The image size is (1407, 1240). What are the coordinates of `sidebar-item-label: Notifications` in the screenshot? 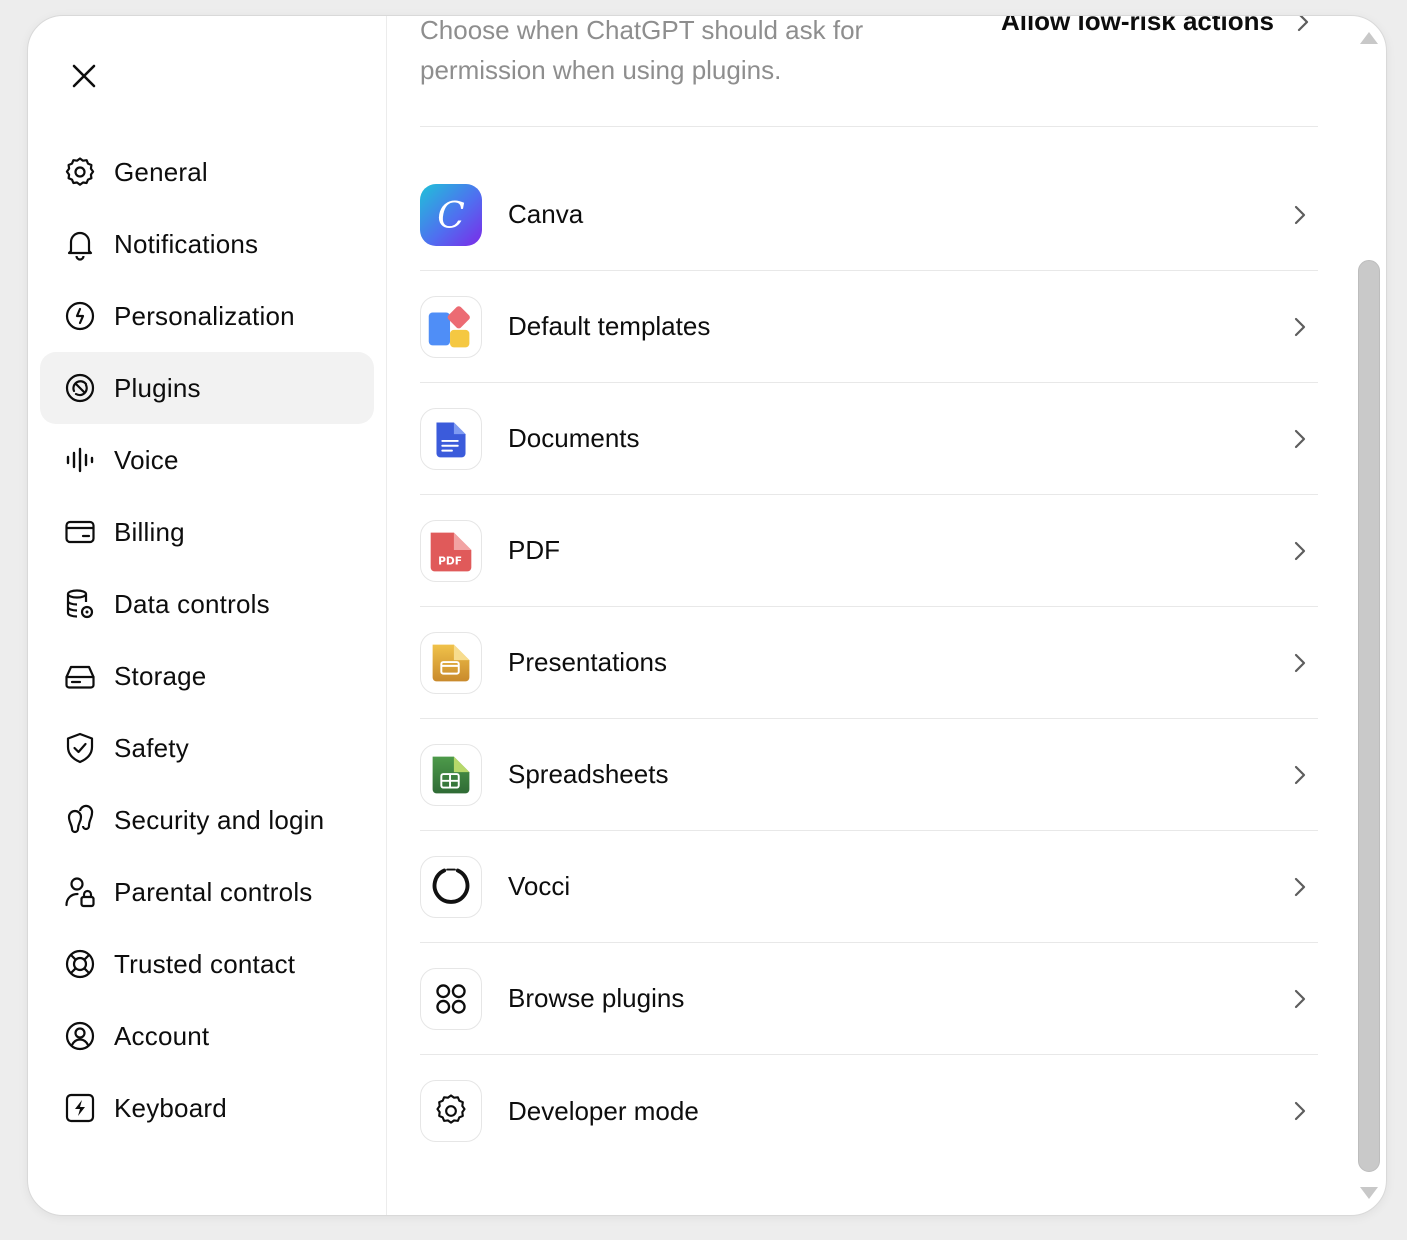 It's located at (186, 243).